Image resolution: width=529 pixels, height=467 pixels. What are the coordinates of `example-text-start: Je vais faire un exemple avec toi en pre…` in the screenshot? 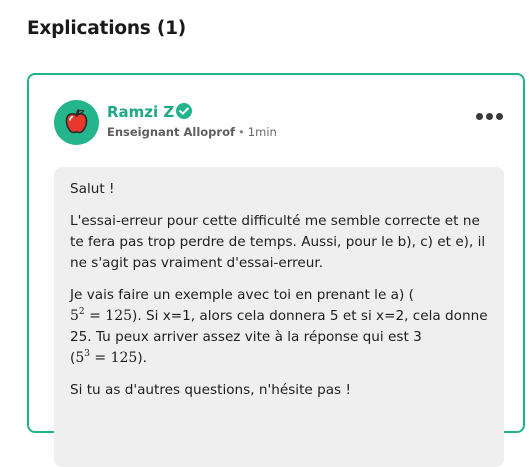 It's located at (242, 295).